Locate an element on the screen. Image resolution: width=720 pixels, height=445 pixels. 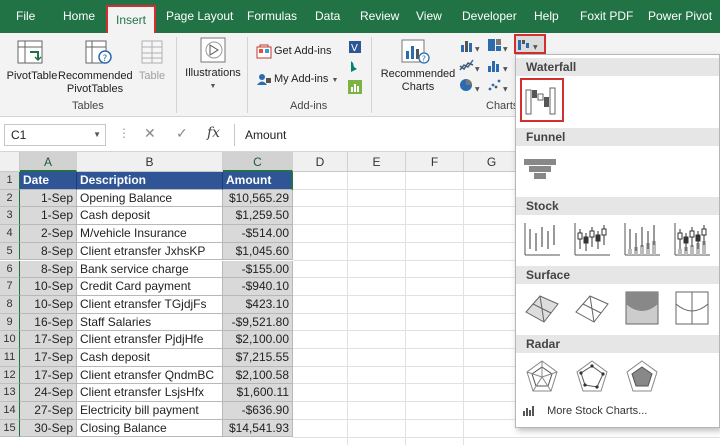
cancel-icon: ✕ is located at coordinates (150, 133).